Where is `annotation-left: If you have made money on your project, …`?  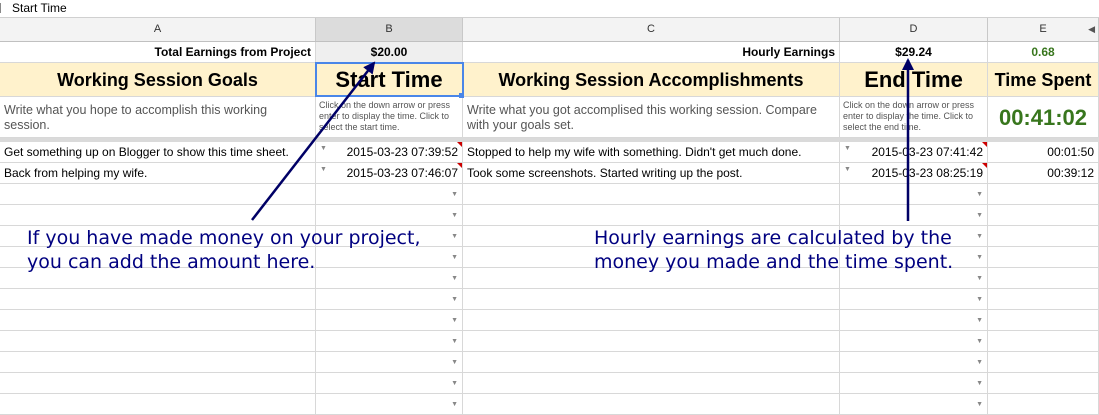
annotation-left: If you have made money on your project, … is located at coordinates (223, 250).